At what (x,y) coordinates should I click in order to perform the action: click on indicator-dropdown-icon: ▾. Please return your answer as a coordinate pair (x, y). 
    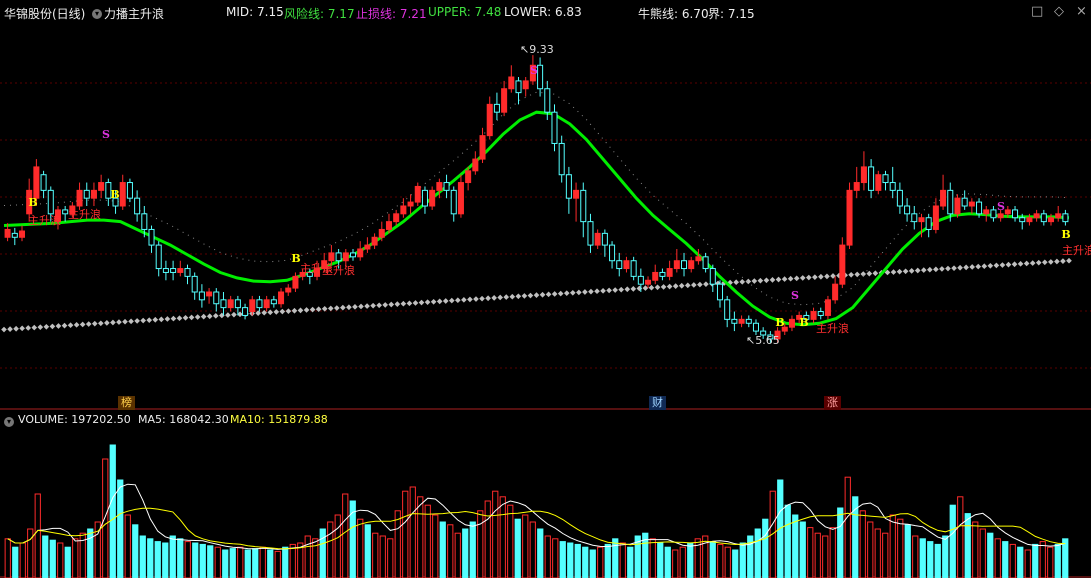
    Looking at the image, I should click on (97, 12).